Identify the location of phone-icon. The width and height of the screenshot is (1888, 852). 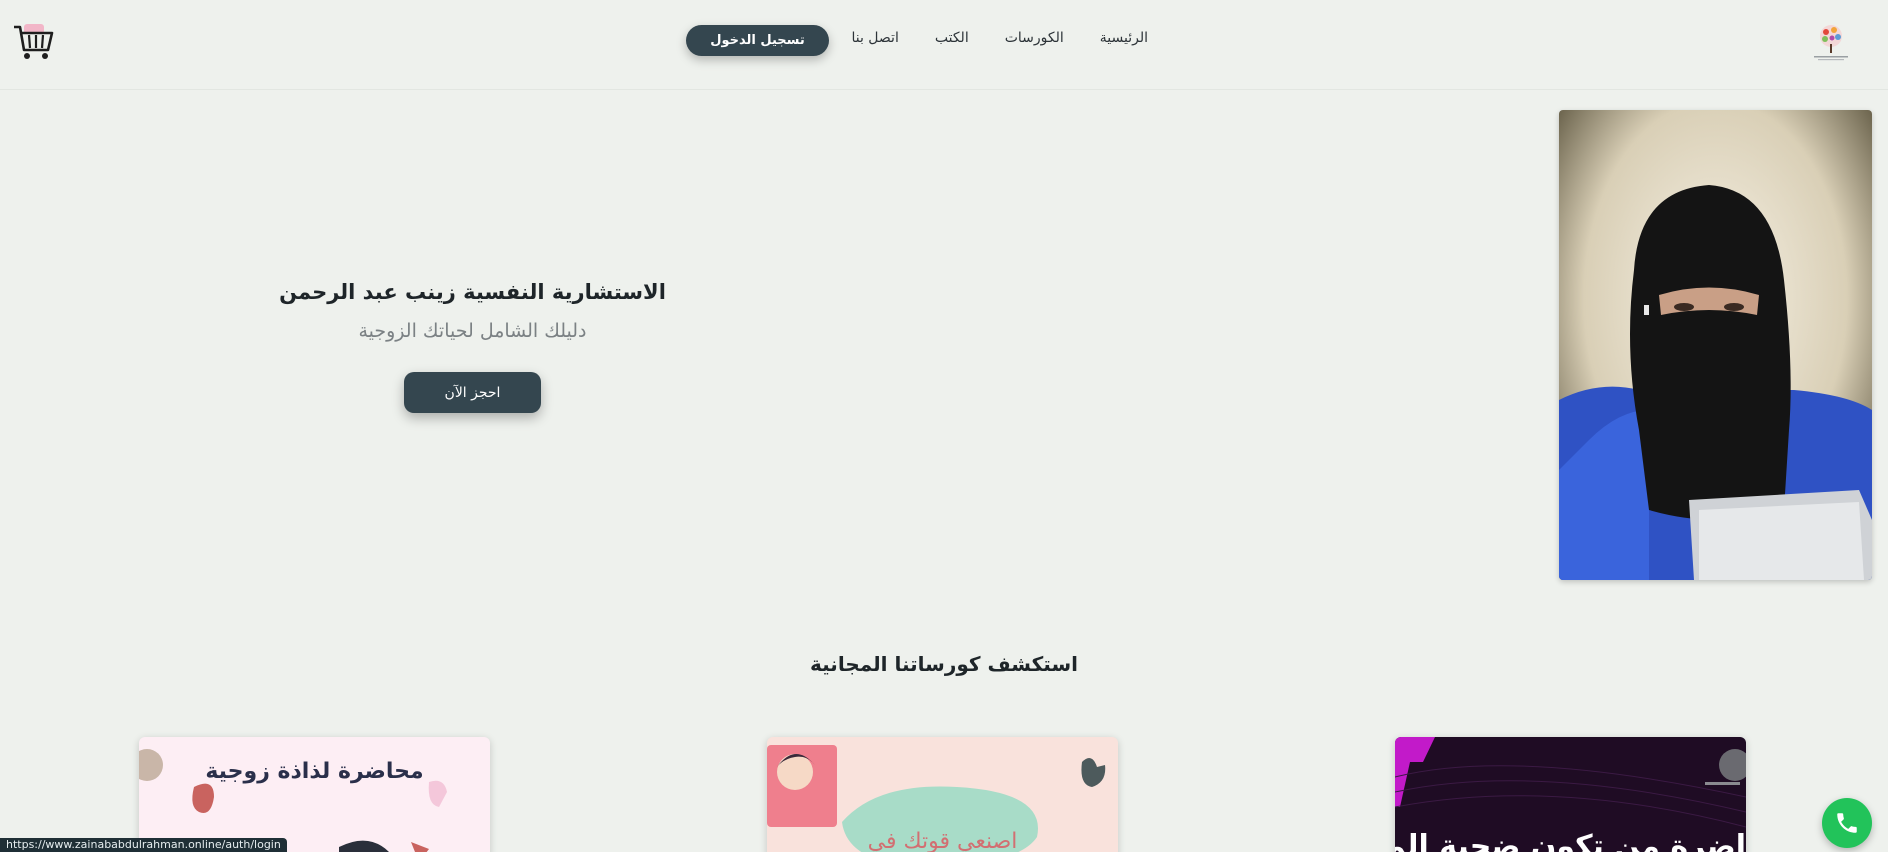
(1847, 823).